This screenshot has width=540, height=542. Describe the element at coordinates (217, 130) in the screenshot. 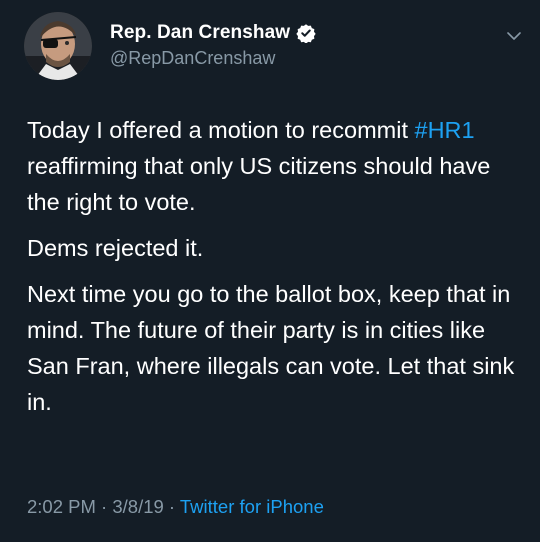

I see `text-segment: Today I offered a motion to recommit` at that location.